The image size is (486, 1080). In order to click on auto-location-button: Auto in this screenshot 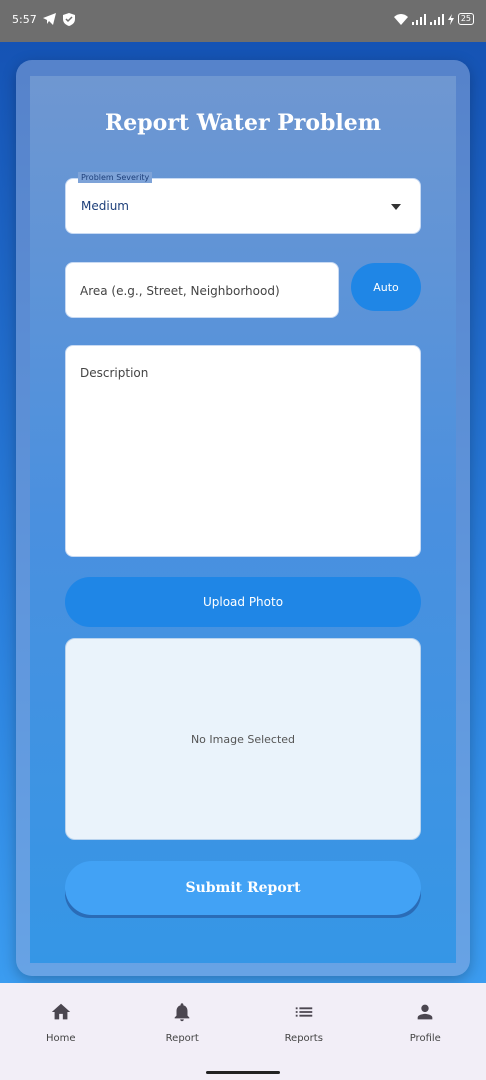, I will do `click(386, 287)`.